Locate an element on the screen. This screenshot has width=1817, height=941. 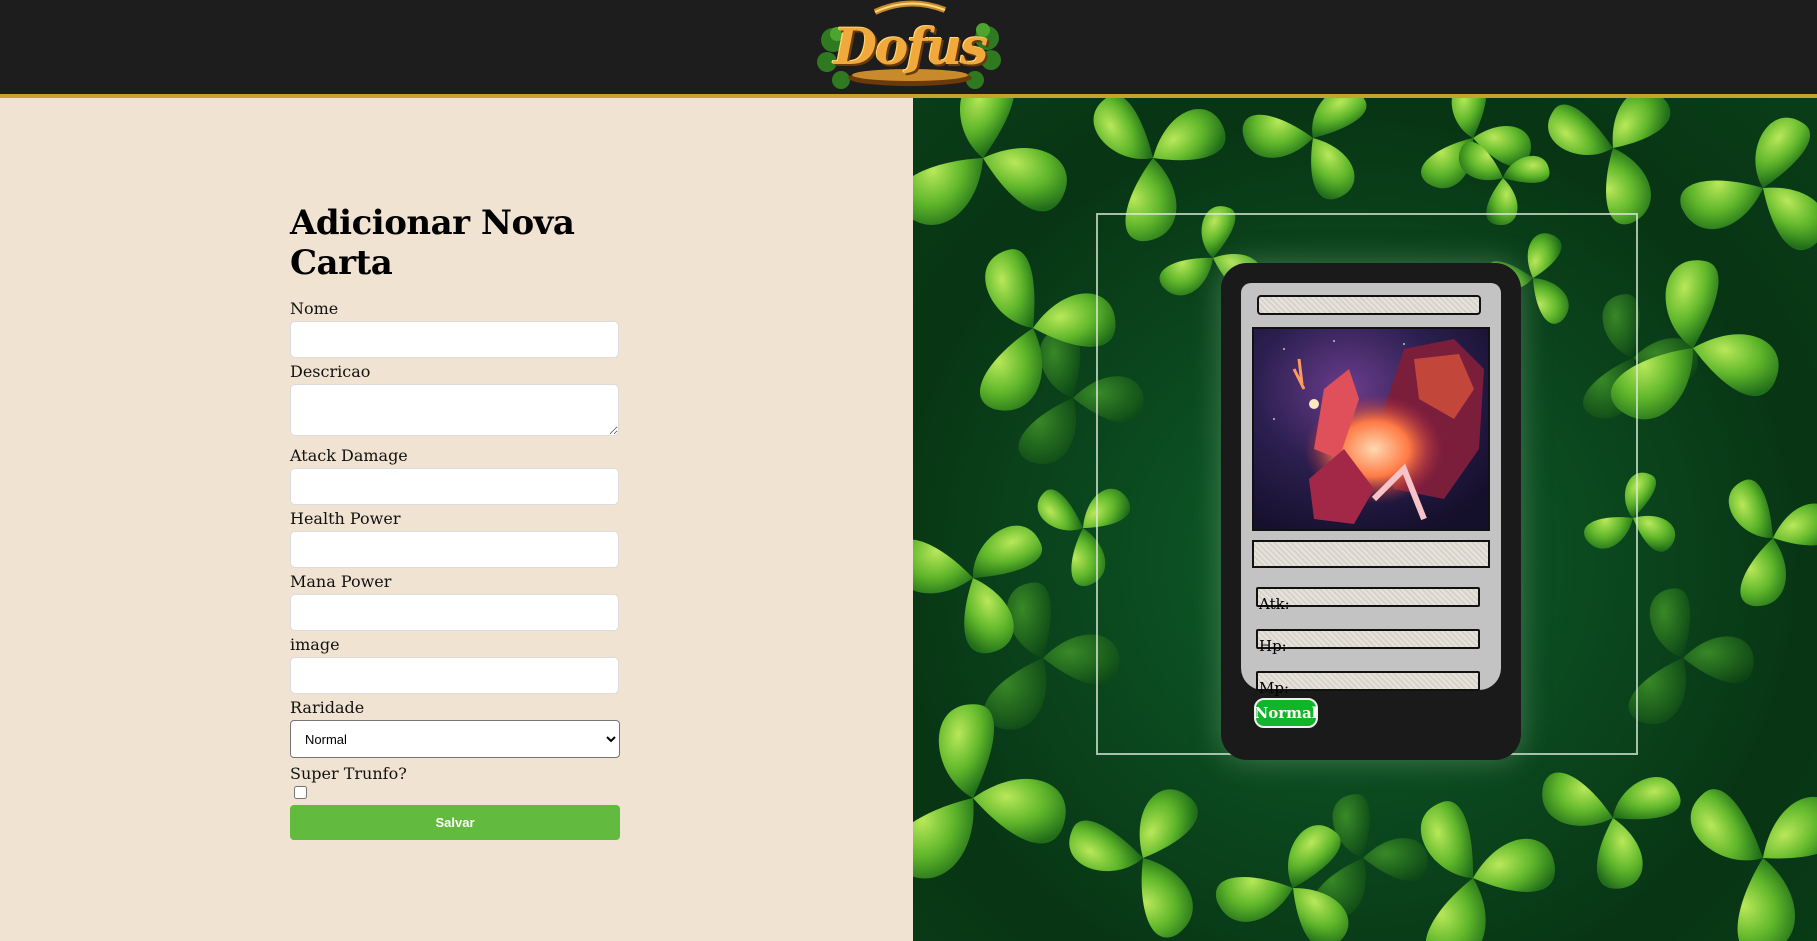
super-trunfo-label: Super Trunfo? is located at coordinates (348, 773).